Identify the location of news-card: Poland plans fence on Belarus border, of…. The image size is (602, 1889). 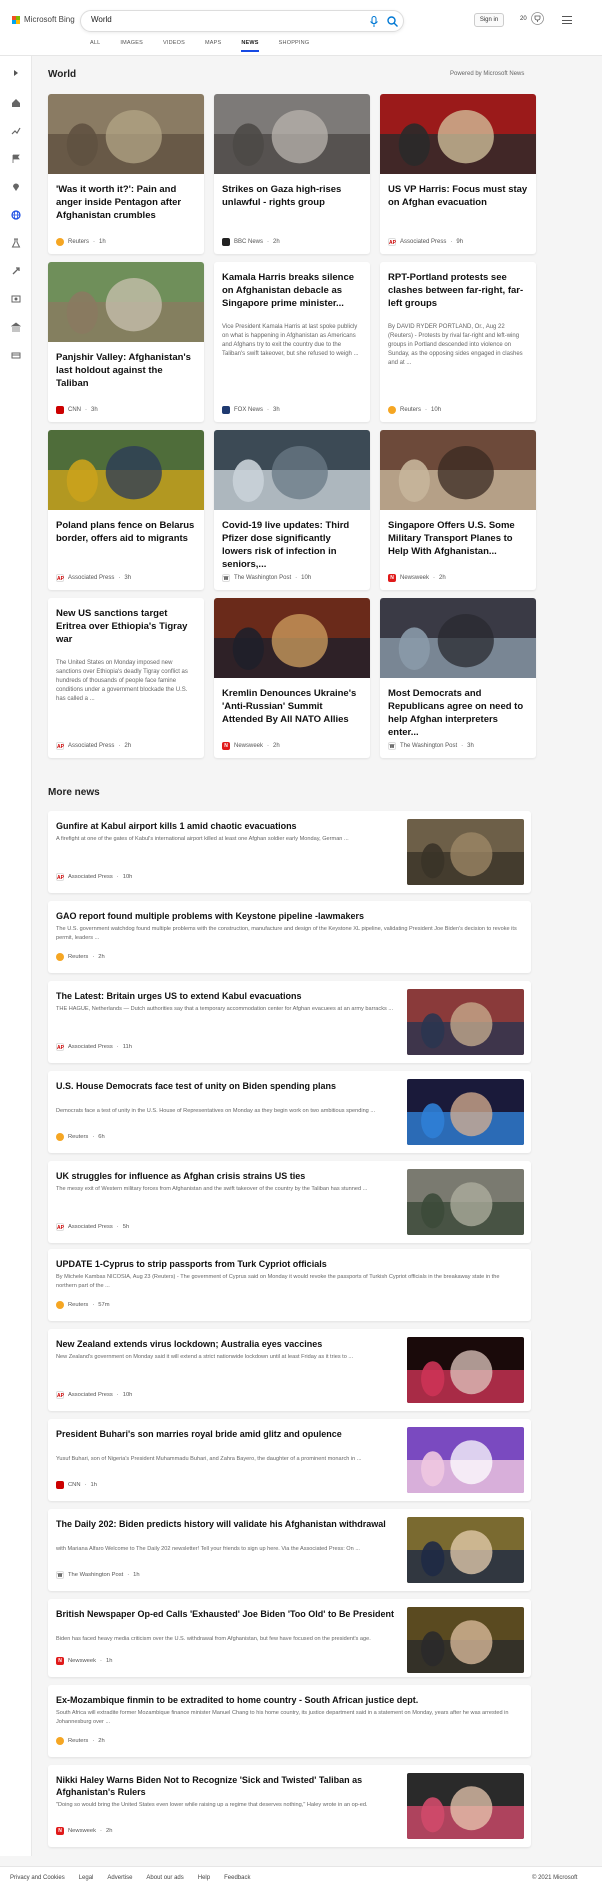
(126, 510).